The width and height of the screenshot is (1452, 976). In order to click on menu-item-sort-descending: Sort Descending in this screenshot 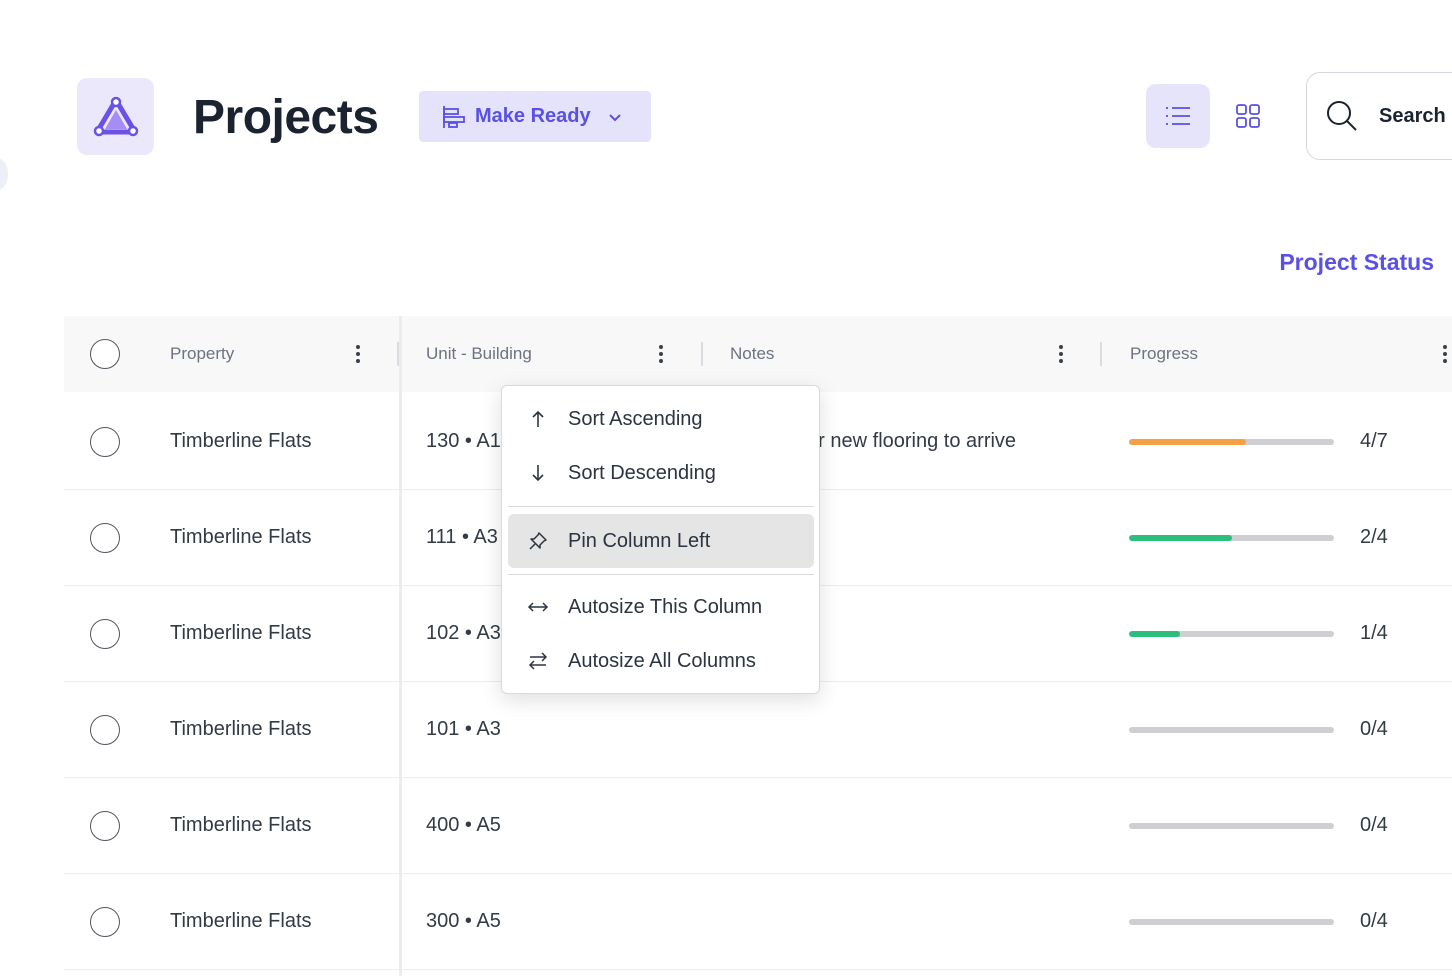, I will do `click(661, 473)`.